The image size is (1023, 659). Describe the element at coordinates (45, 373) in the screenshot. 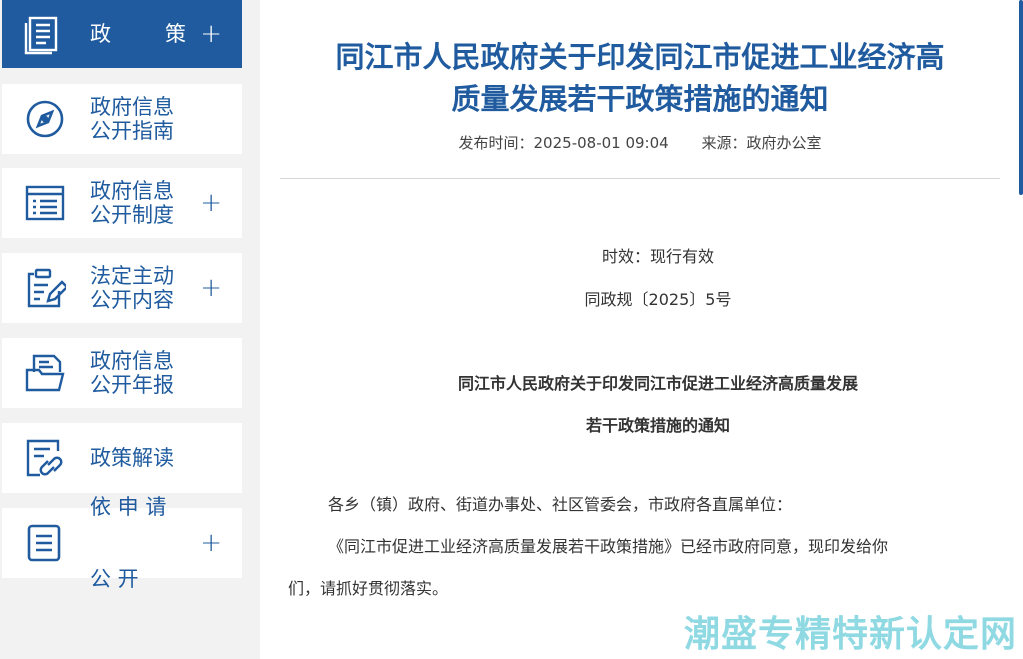

I see `folder-document-icon` at that location.